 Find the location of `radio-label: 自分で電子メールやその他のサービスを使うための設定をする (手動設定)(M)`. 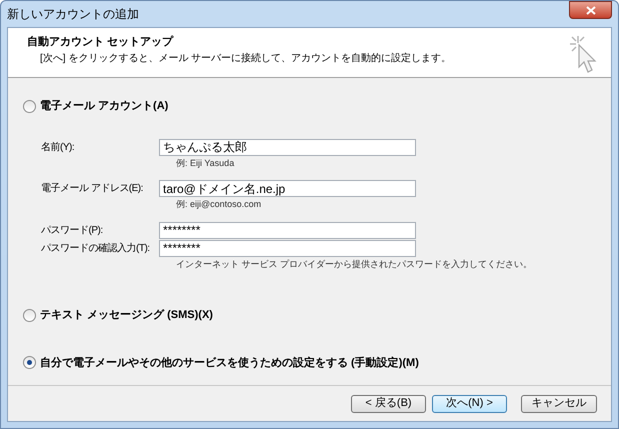

radio-label: 自分で電子メールやその他のサービスを使うための設定をする (手動設定)(M) is located at coordinates (229, 362).